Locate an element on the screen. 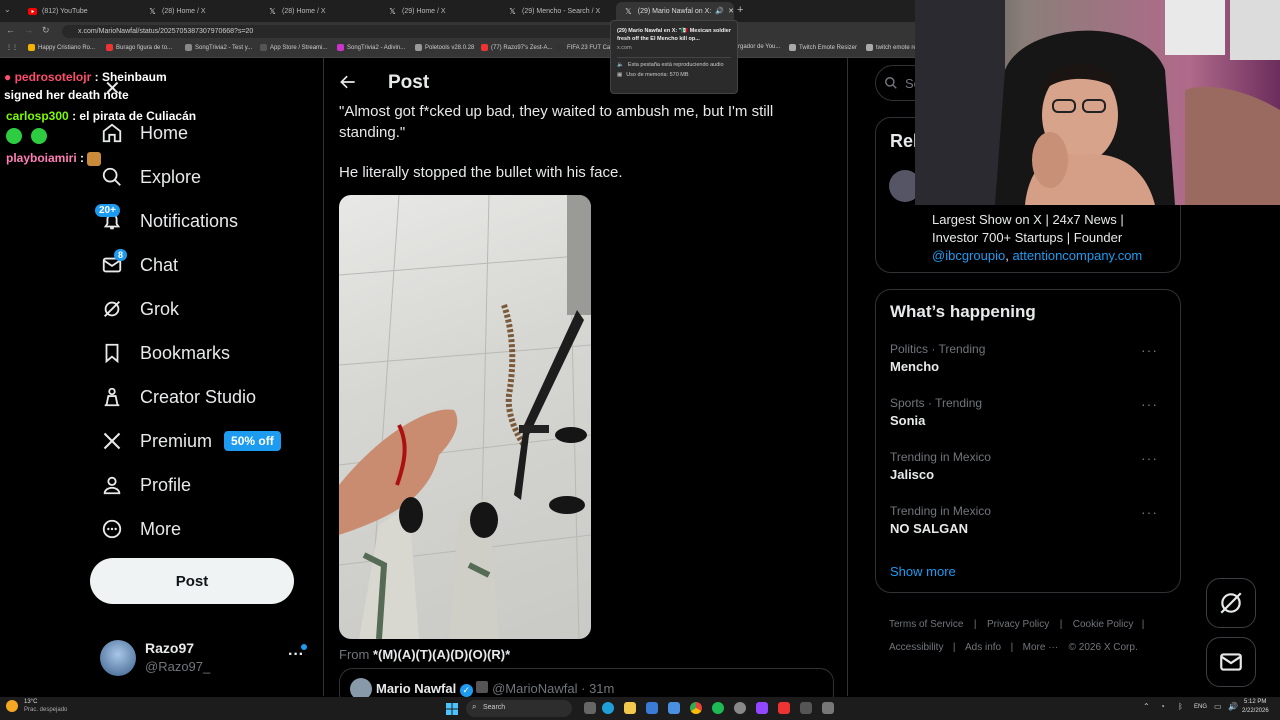 The width and height of the screenshot is (1280, 720). close-tab-icon: ✕ is located at coordinates (731, 11).